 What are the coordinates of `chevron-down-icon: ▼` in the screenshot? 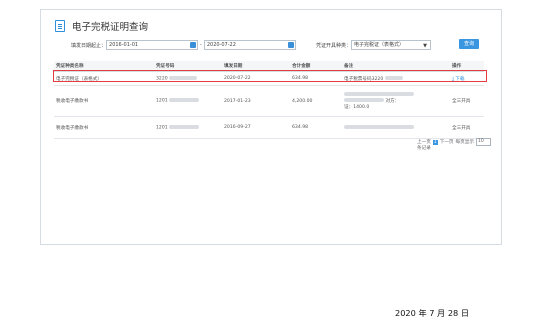 It's located at (425, 46).